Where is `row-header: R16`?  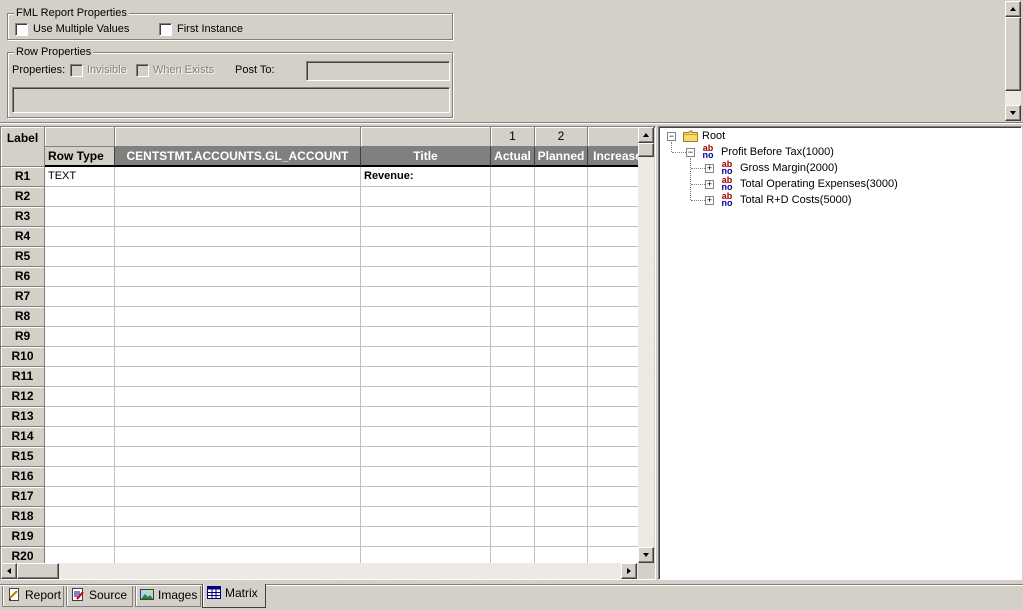
row-header: R16 is located at coordinates (23, 477).